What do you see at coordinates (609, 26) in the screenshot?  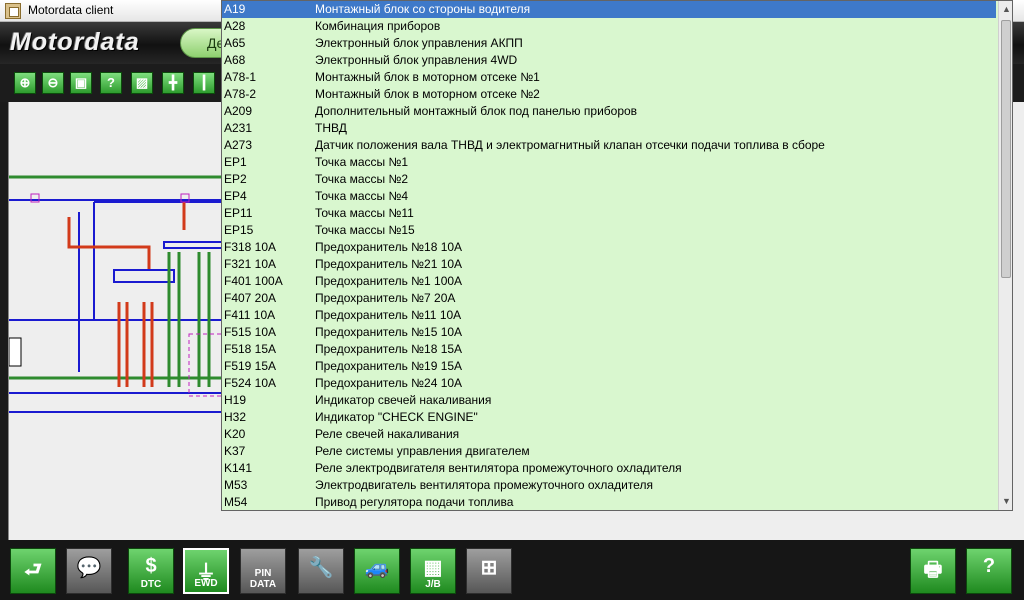 I see `list-item: A28 Комбинация приборов` at bounding box center [609, 26].